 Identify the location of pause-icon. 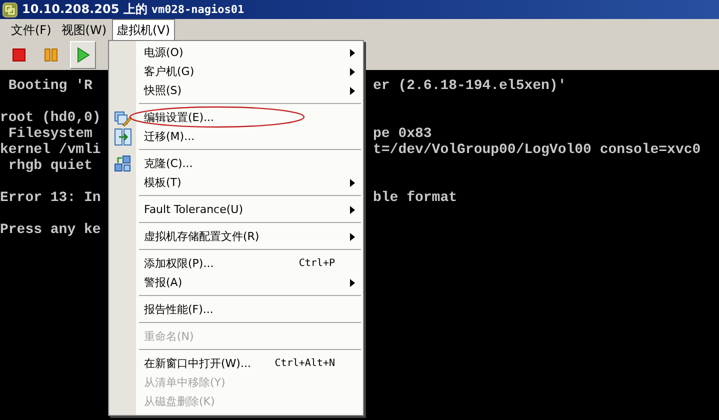
(51, 55).